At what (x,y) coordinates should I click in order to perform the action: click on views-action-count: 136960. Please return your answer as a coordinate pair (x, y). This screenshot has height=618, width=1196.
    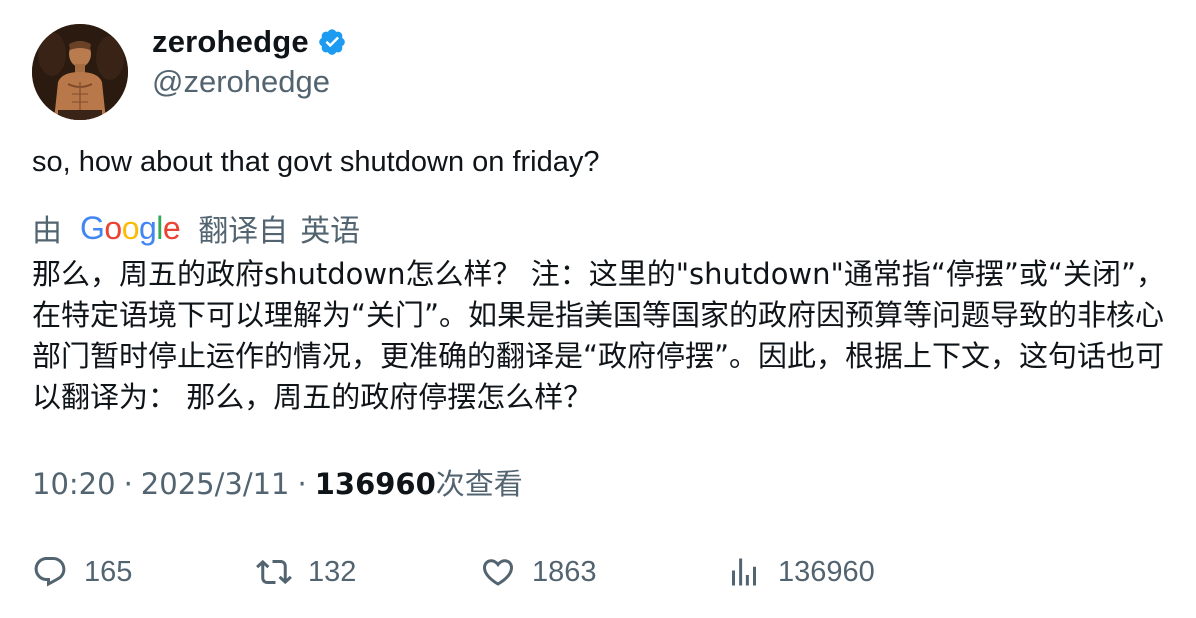
    Looking at the image, I should click on (826, 571).